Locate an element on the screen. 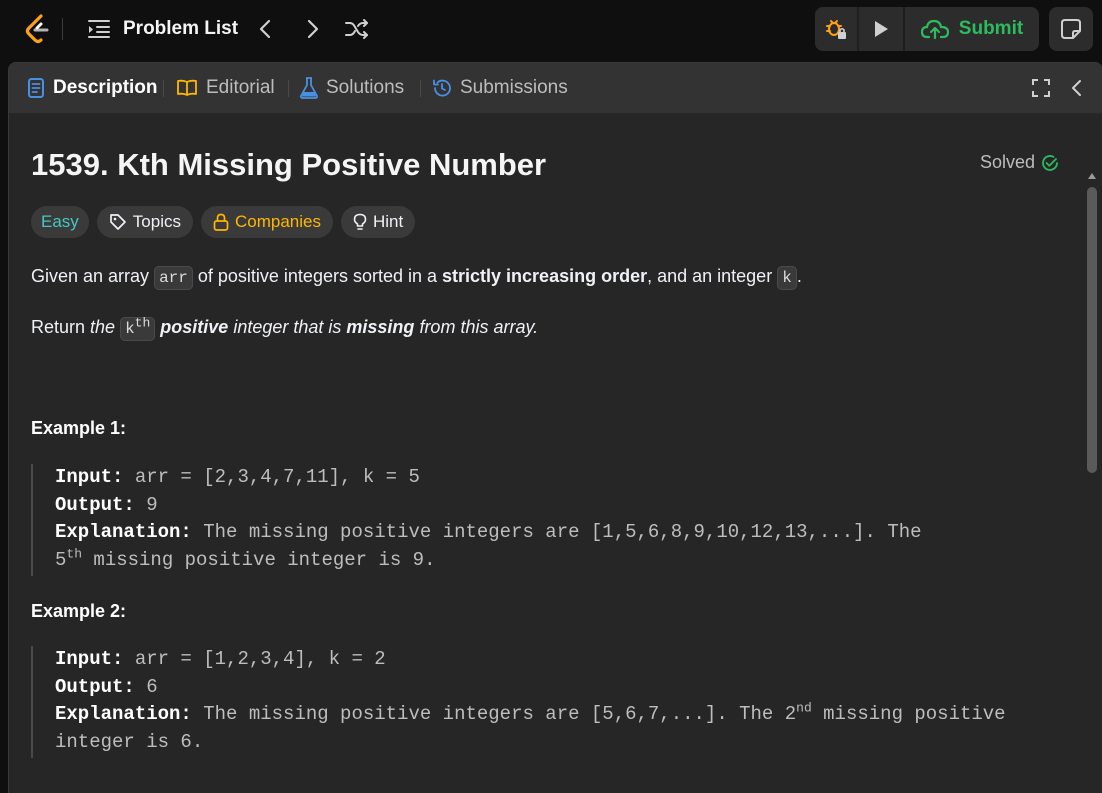 This screenshot has height=793, width=1102. bold-italic-text: missing is located at coordinates (380, 327).